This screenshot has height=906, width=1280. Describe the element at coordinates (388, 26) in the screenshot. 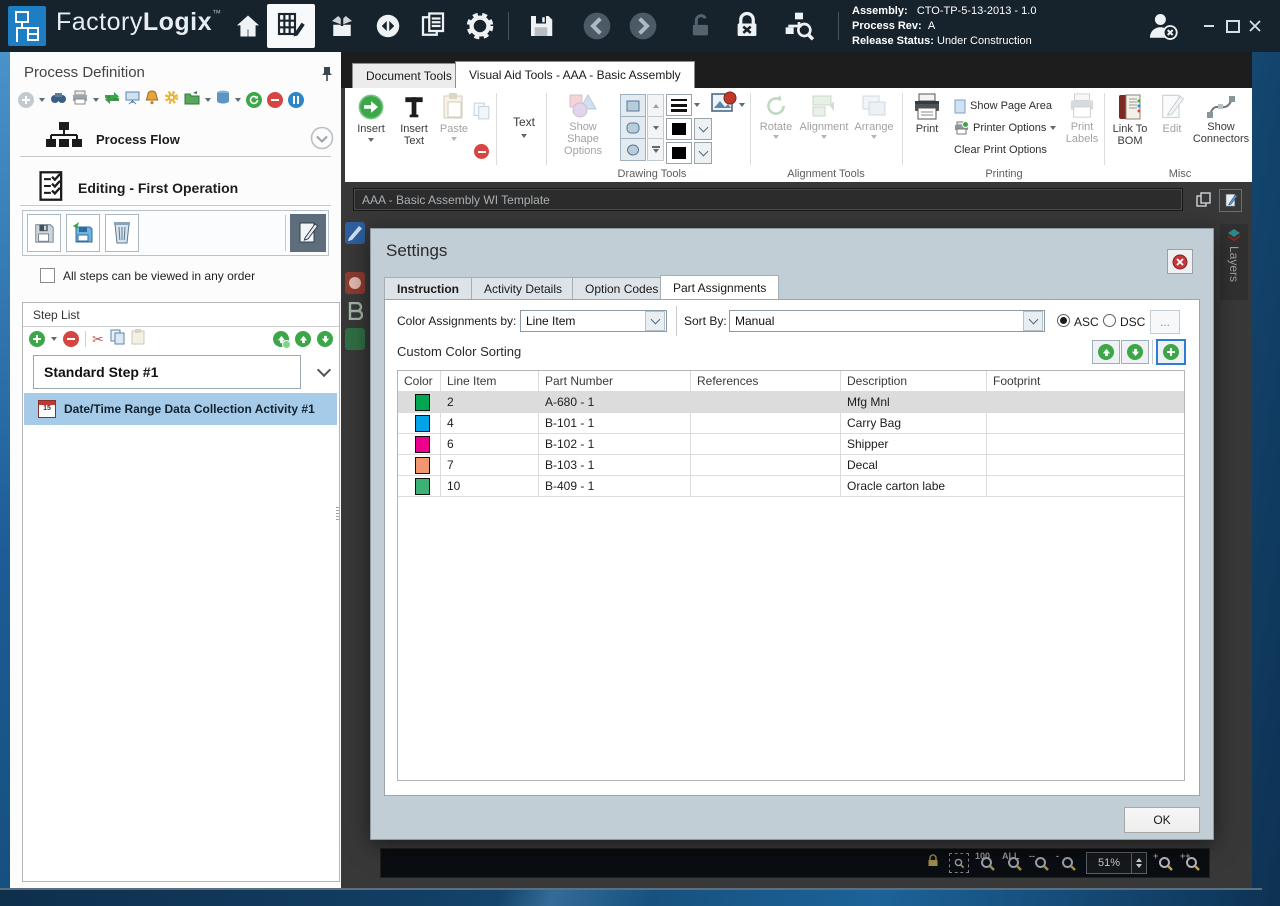

I see `sync-icon` at that location.